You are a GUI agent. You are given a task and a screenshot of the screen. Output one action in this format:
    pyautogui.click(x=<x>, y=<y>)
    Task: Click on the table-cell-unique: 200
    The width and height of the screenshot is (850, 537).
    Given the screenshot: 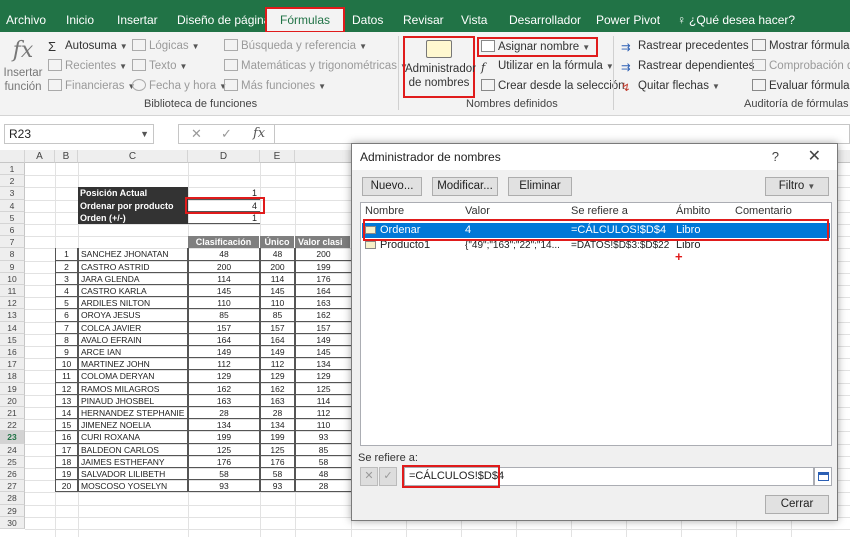 What is the action you would take?
    pyautogui.click(x=277, y=266)
    